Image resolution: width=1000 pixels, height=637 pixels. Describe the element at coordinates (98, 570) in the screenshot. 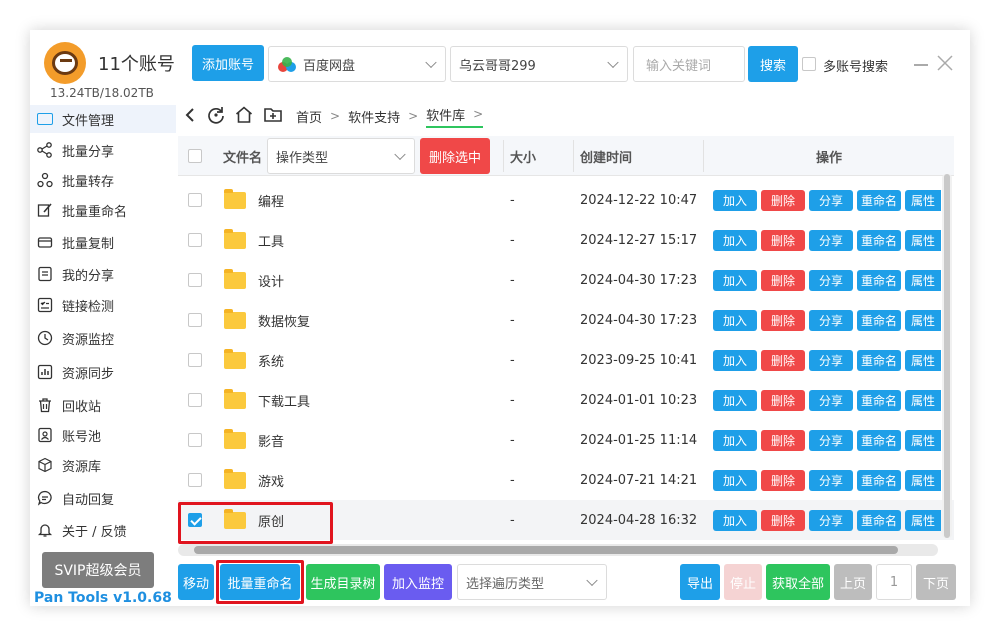

I see `svip-button: SVIP超级会员` at that location.